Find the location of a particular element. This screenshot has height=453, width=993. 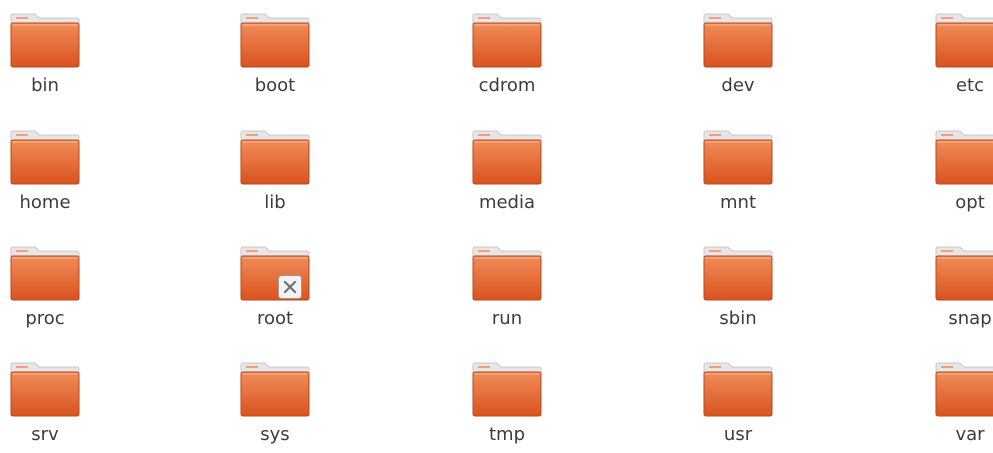

folder-item-home: home is located at coordinates (62, 169).